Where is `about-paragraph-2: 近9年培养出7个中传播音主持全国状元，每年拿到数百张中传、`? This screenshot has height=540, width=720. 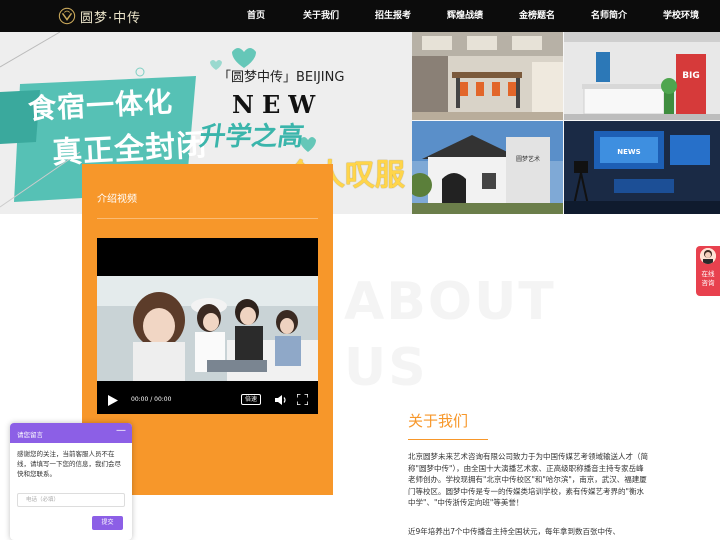 about-paragraph-2: 近9年培养出7个中传播音主持全国状元，每年拿到数百张中传、 is located at coordinates (514, 531).